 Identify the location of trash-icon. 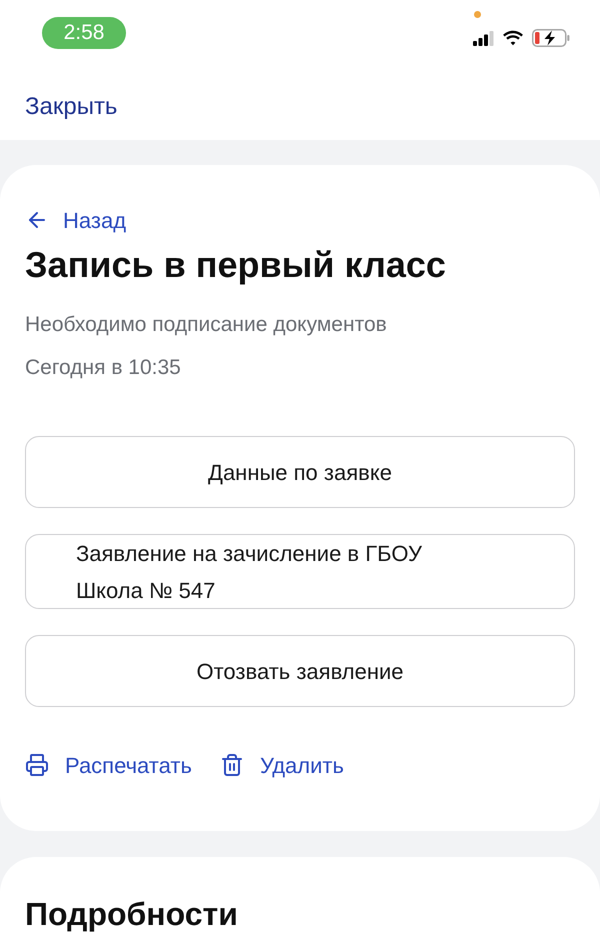
(232, 765).